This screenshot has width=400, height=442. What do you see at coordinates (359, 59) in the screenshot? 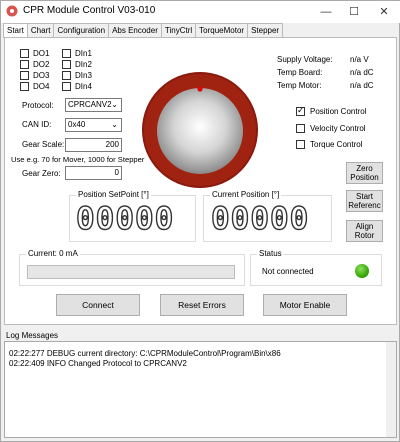
I see `supply-voltage-value: n/a V` at bounding box center [359, 59].